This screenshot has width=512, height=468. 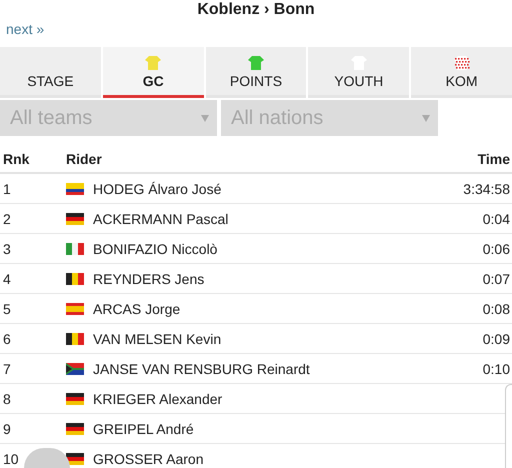 I want to click on time-cell: 0:07, so click(x=496, y=278).